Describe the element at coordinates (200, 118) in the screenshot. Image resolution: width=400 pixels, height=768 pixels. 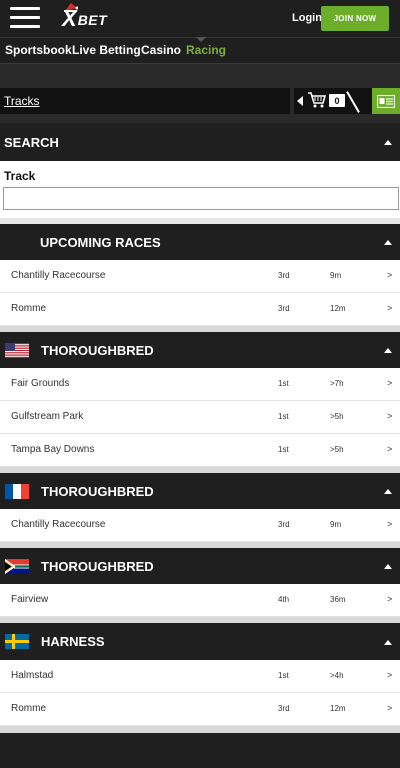
I see `spacer` at that location.